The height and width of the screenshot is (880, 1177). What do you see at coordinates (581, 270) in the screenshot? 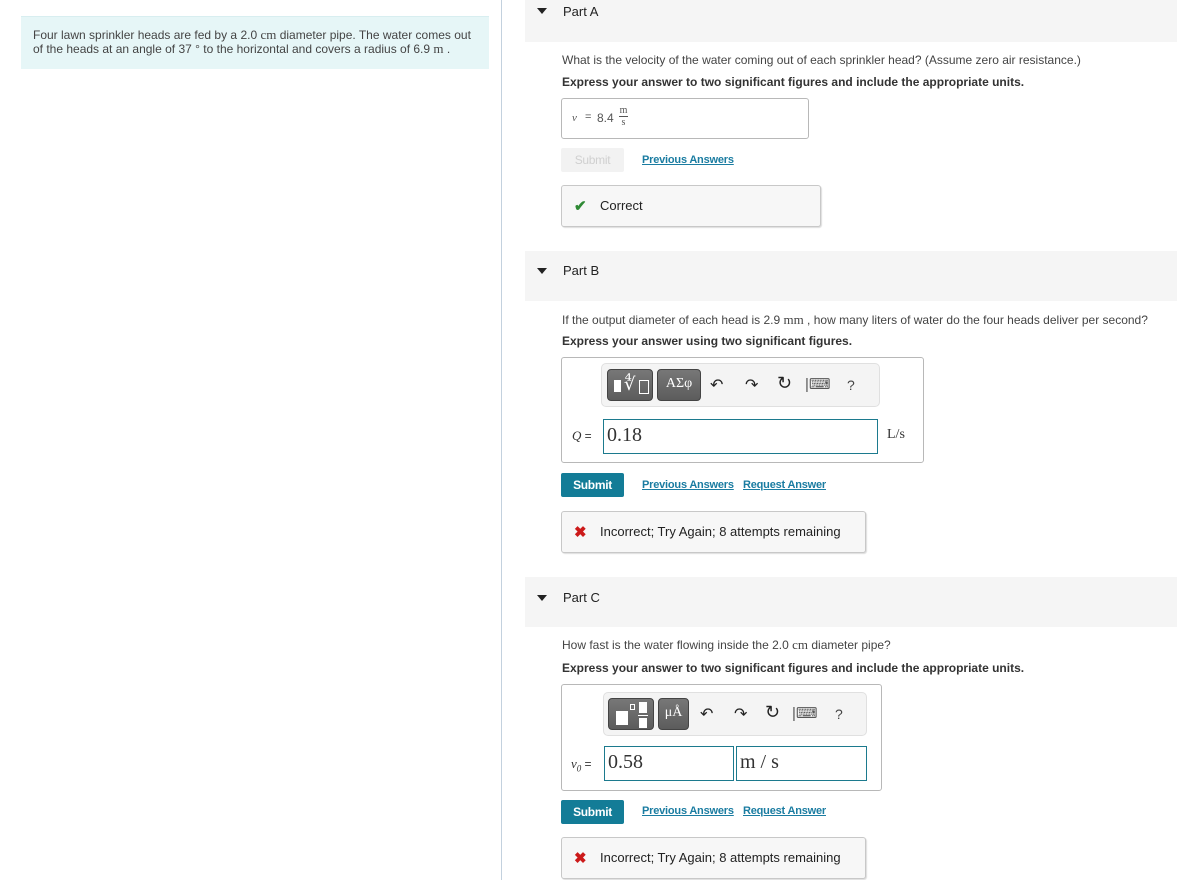
I see `part-b-title: Part B` at bounding box center [581, 270].